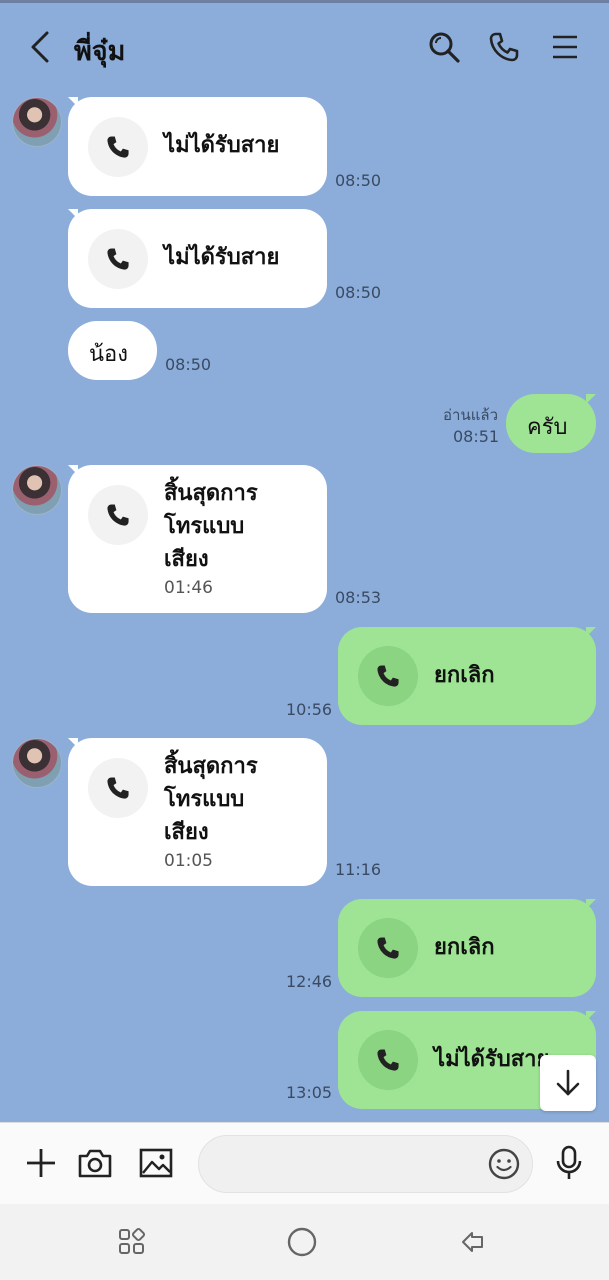 This screenshot has height=1280, width=609. Describe the element at coordinates (188, 588) in the screenshot. I see `call-duration: 01:46` at that location.